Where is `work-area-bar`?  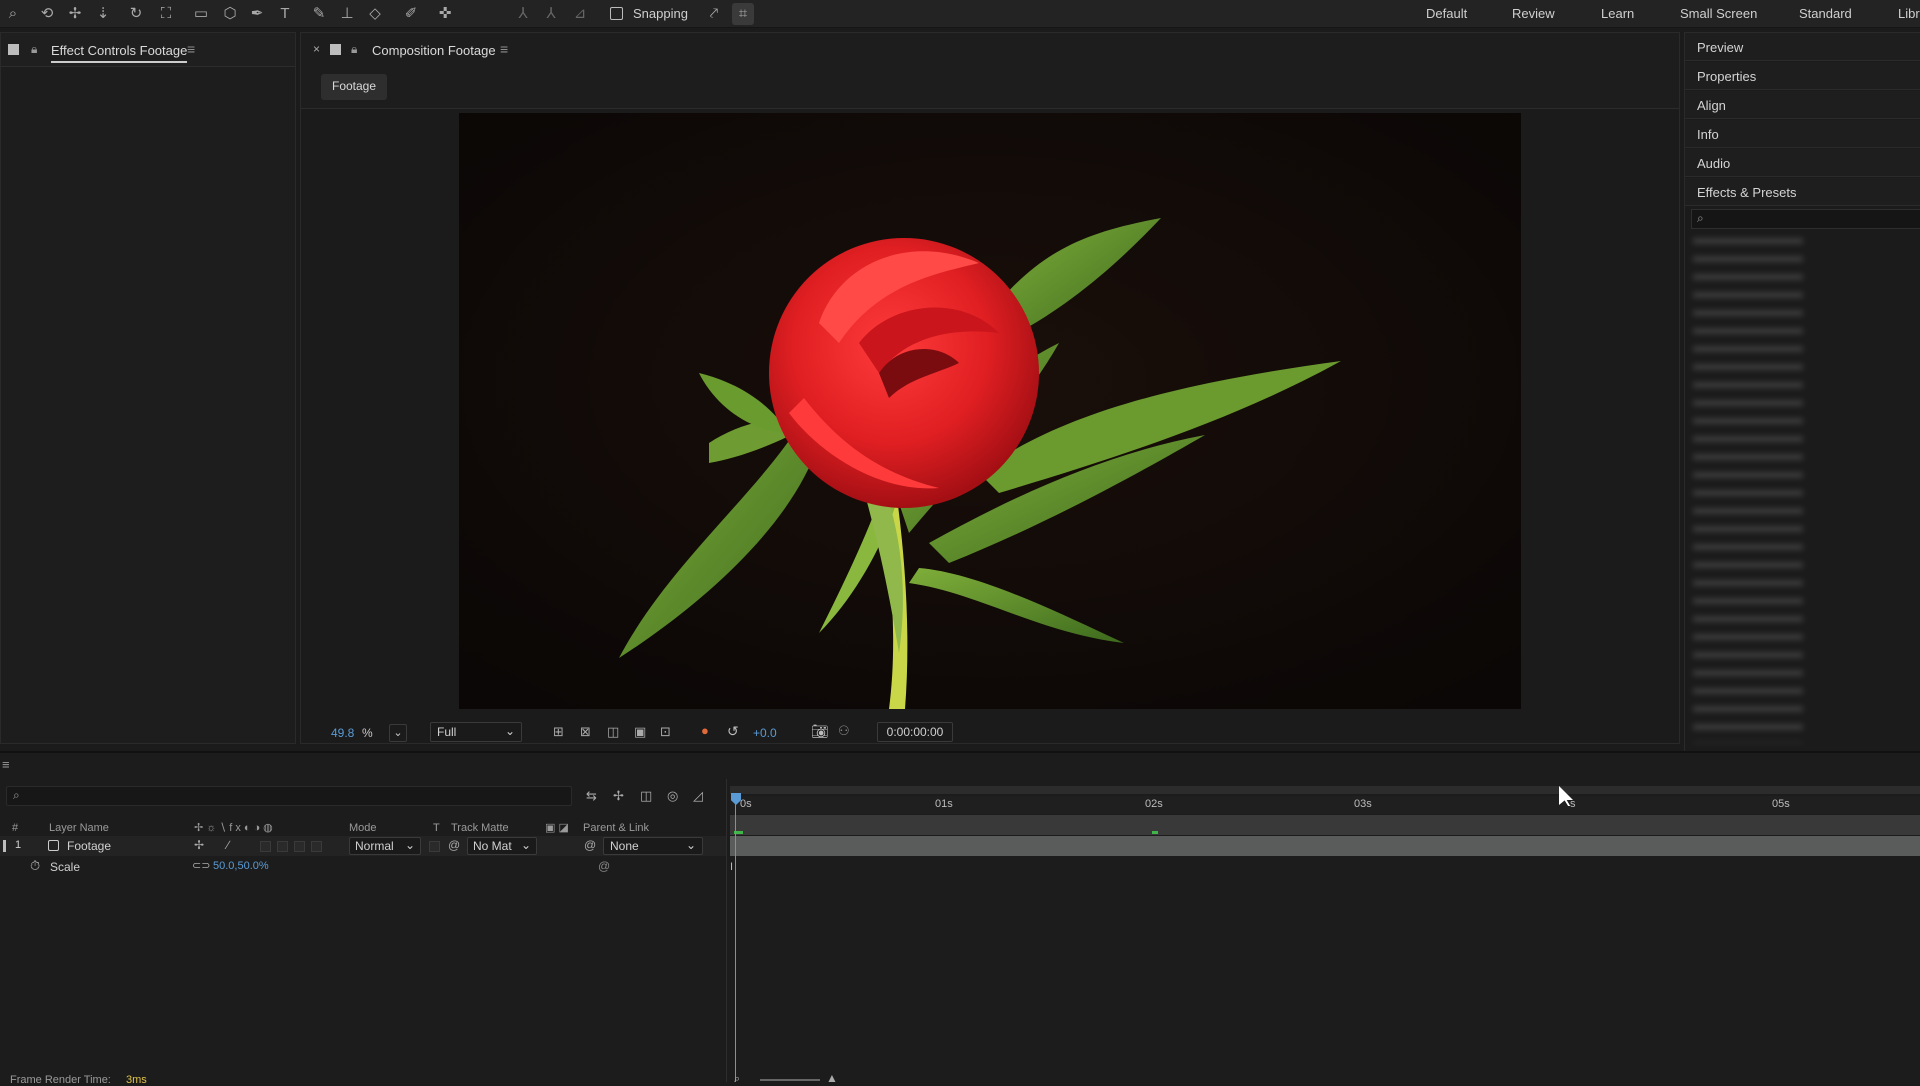
work-area-bar is located at coordinates (1325, 790).